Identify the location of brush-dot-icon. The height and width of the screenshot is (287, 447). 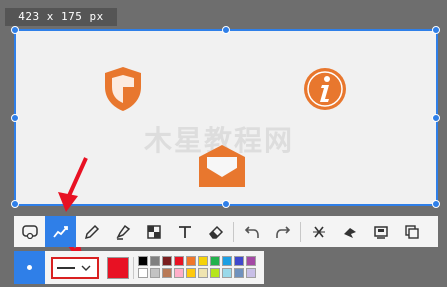
(29, 267).